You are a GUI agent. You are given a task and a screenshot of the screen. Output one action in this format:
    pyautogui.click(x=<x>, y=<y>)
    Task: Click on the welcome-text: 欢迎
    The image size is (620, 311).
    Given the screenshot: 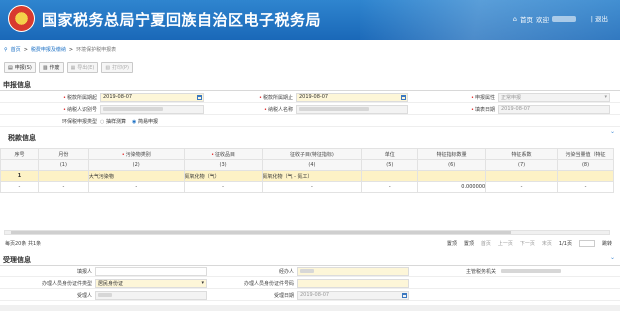 What is the action you would take?
    pyautogui.click(x=542, y=20)
    